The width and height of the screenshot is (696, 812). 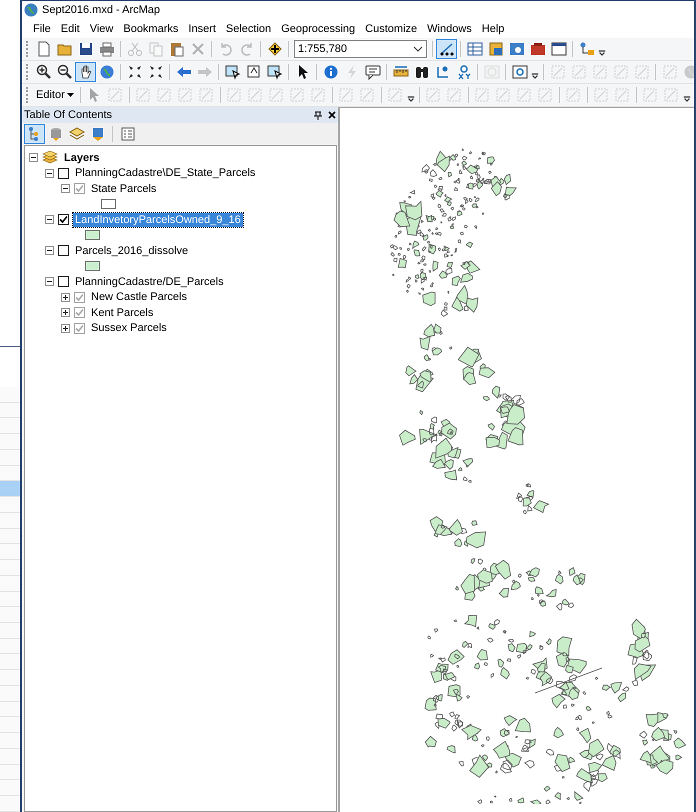 I want to click on console-icon, so click(x=558, y=49).